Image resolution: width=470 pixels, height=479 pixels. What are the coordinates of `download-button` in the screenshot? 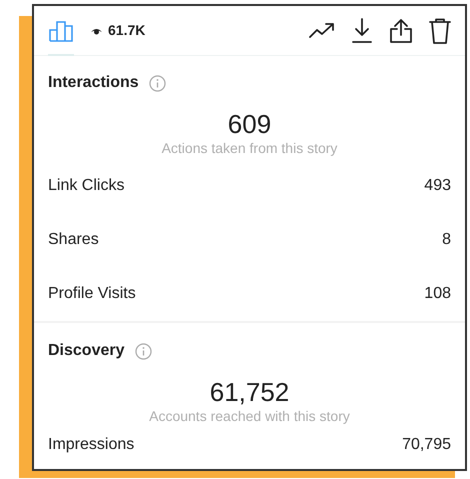 It's located at (362, 31).